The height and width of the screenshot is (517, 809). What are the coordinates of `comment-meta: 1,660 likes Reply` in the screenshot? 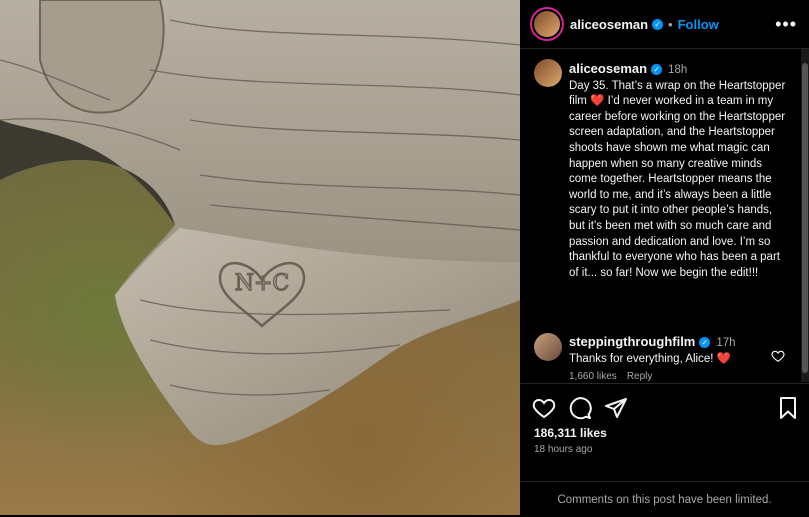 It's located at (615, 376).